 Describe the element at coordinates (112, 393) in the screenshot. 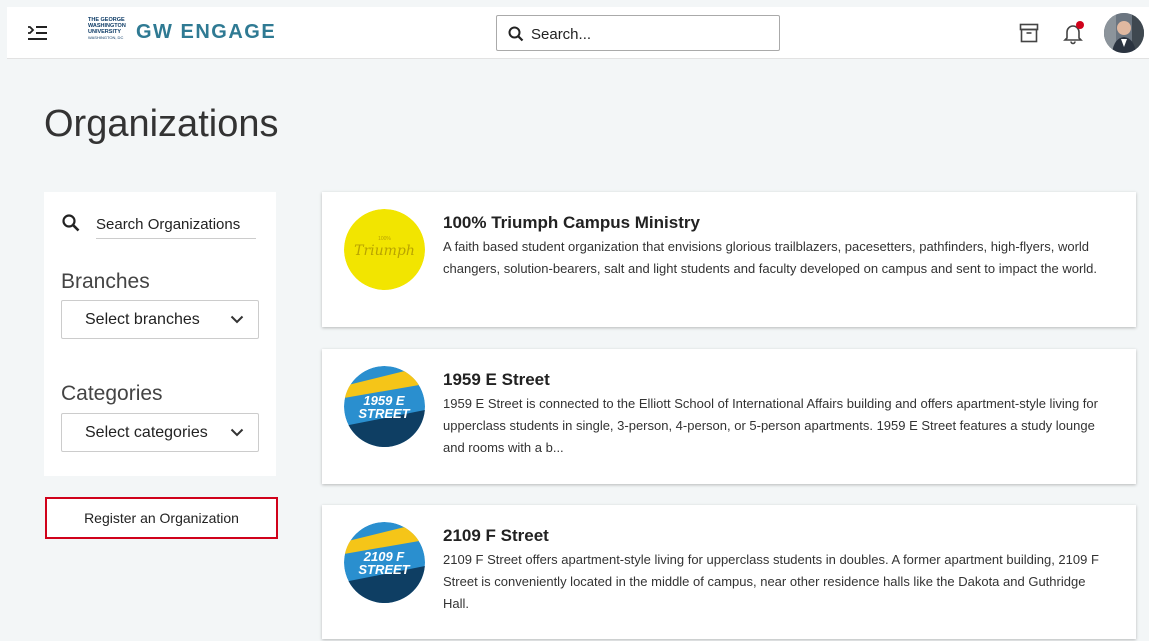

I see `categories-heading: Categories` at that location.